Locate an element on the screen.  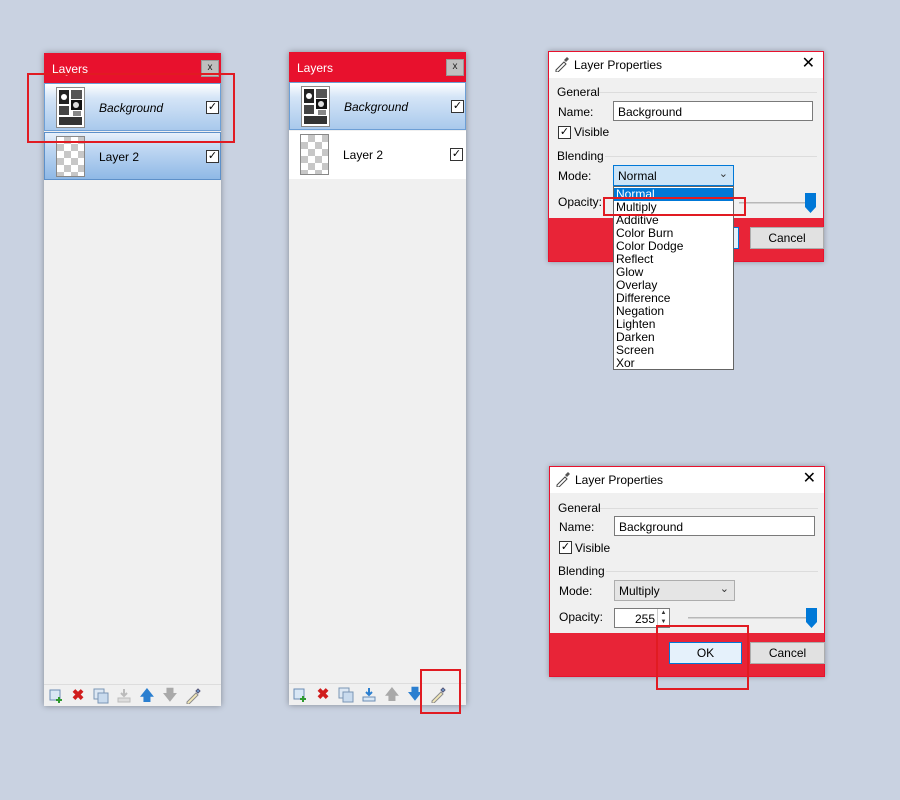
highlight-box-multiply-option is located at coordinates (674, 206).